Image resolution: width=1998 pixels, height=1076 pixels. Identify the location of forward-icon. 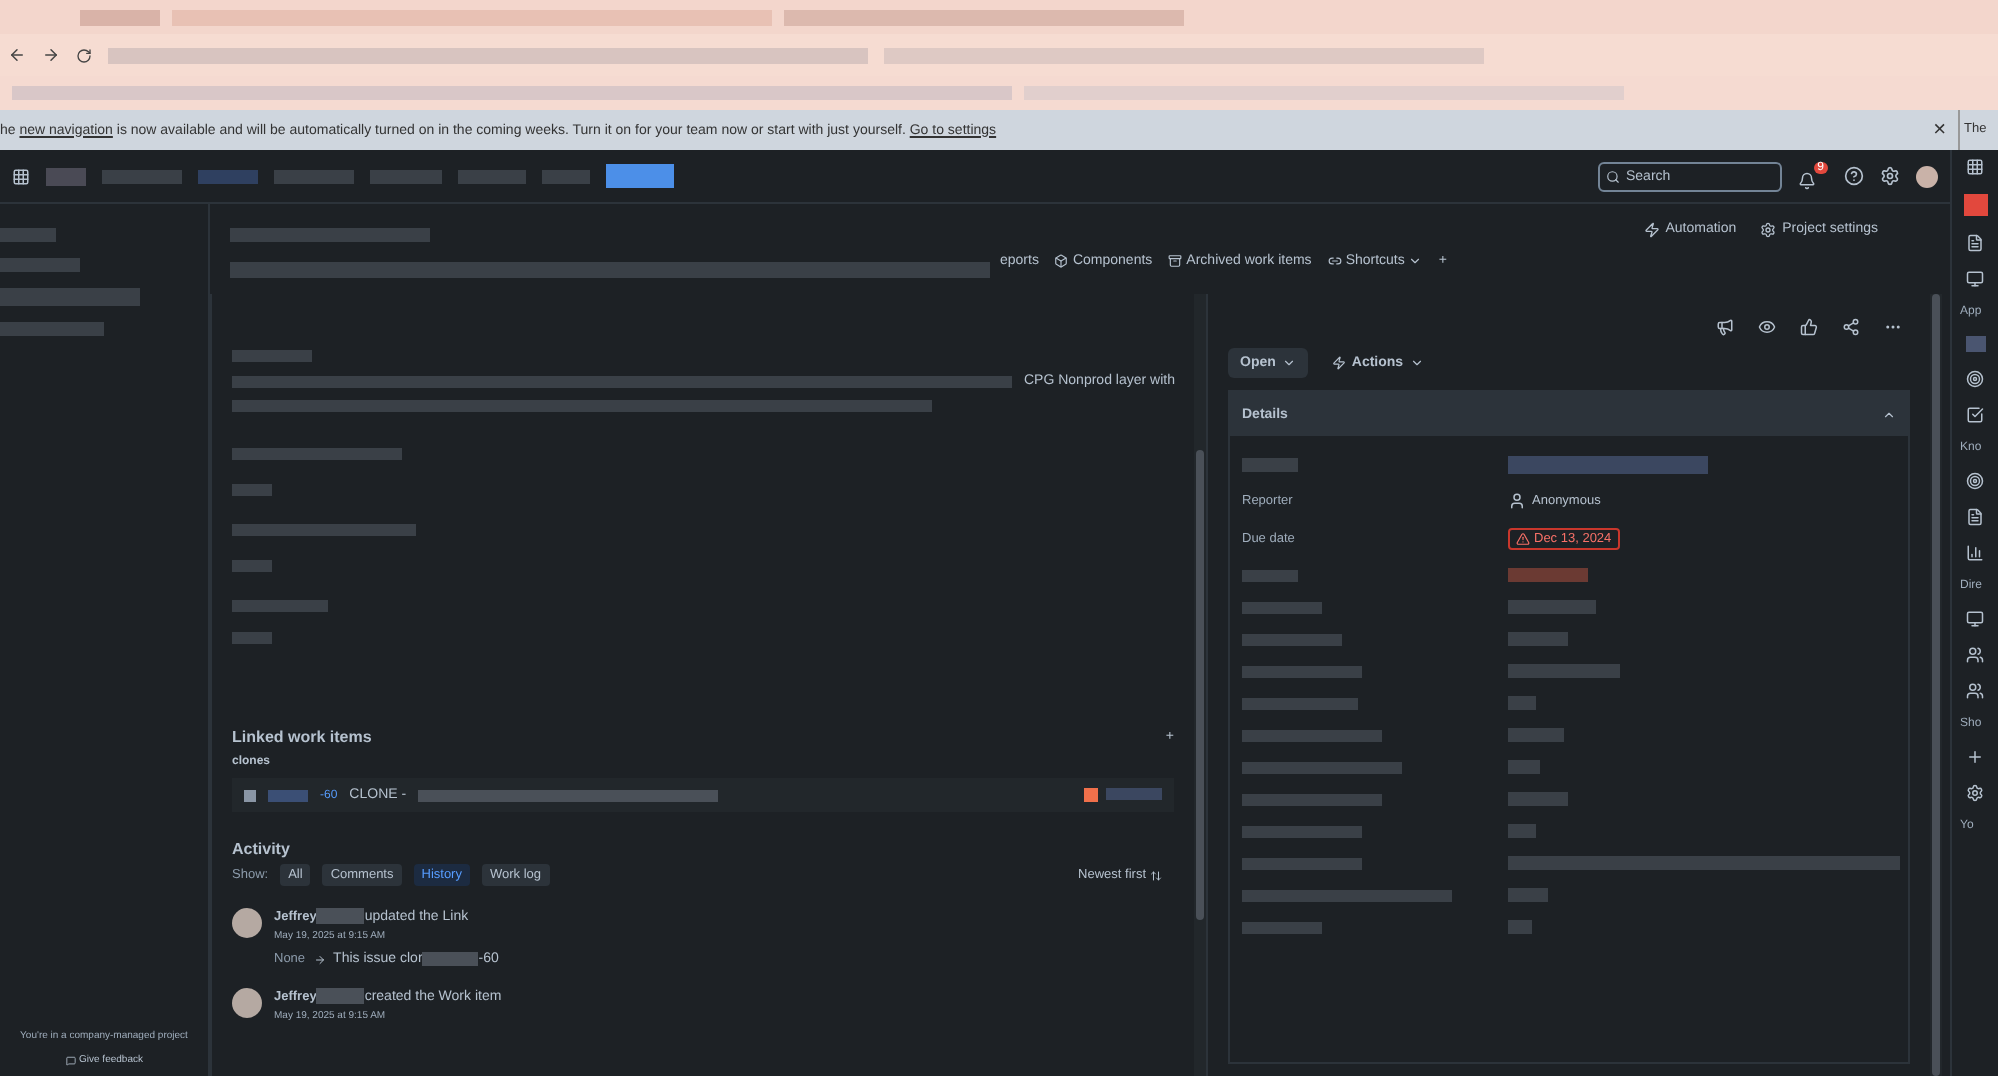
(51, 55).